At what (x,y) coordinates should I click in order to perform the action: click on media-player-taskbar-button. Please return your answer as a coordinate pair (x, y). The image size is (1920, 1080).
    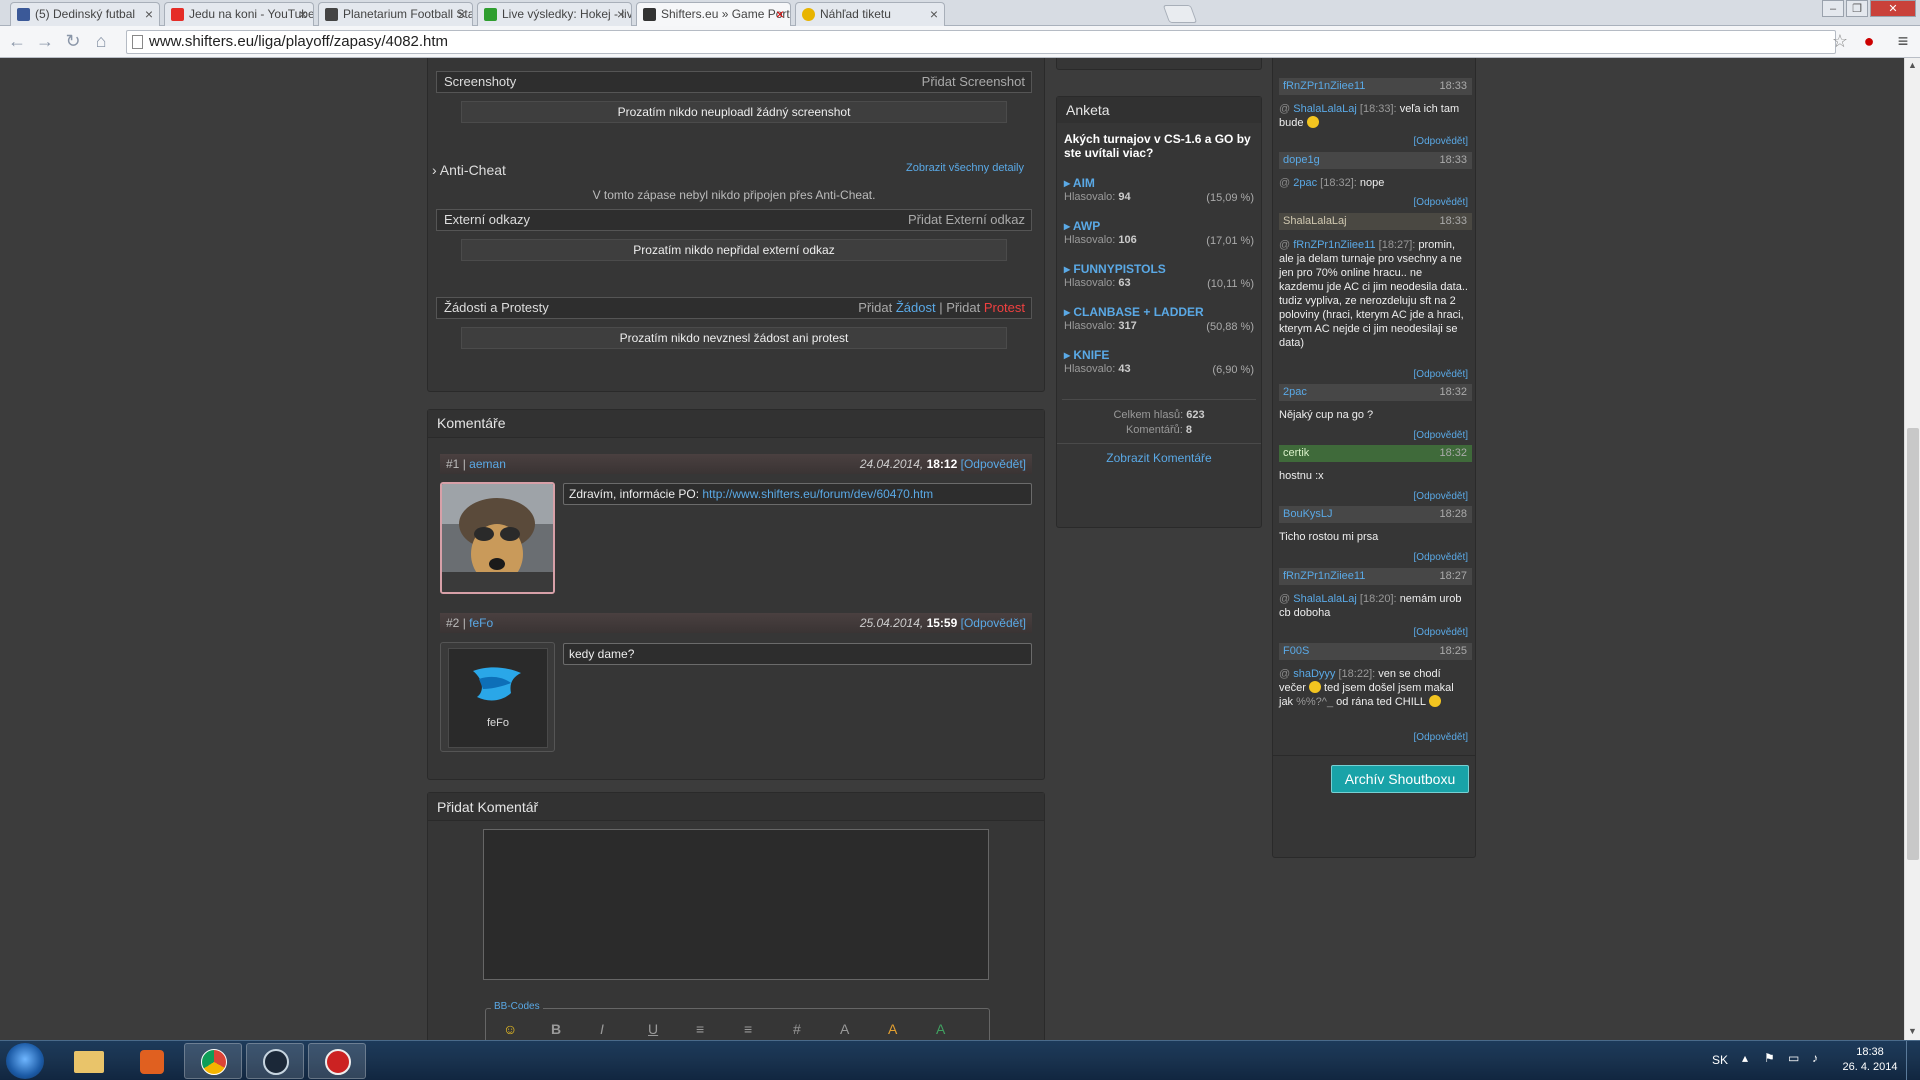
    Looking at the image, I should click on (151, 1061).